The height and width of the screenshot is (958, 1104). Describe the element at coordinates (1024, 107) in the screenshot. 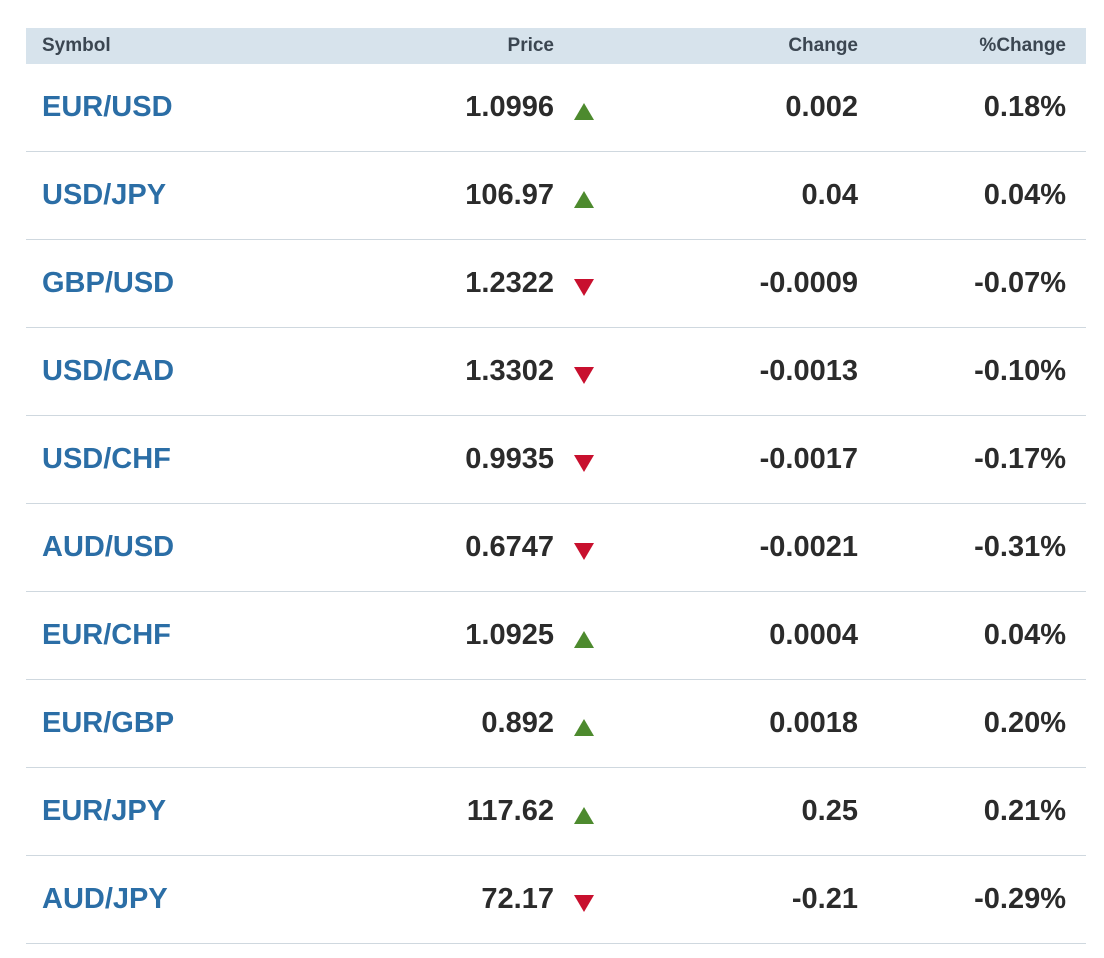

I see `pct-change-value: 0.18%` at that location.